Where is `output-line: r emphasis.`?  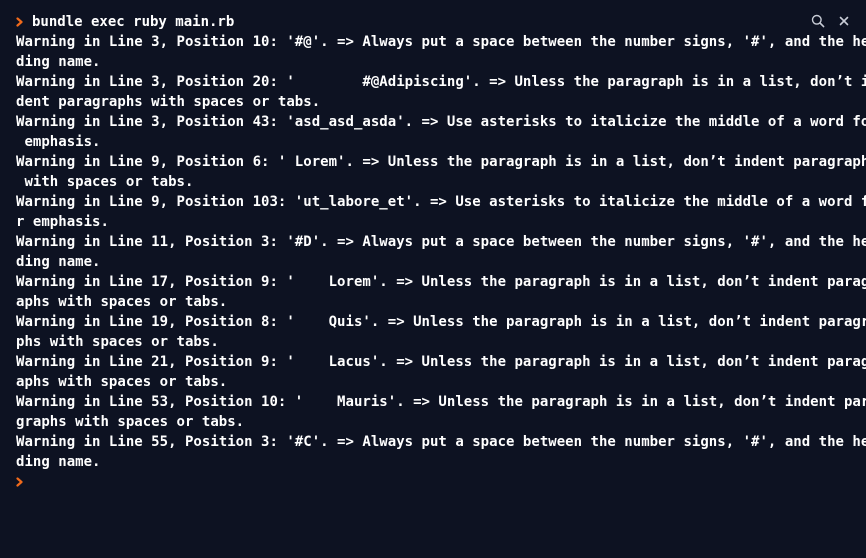 output-line: r emphasis. is located at coordinates (62, 222).